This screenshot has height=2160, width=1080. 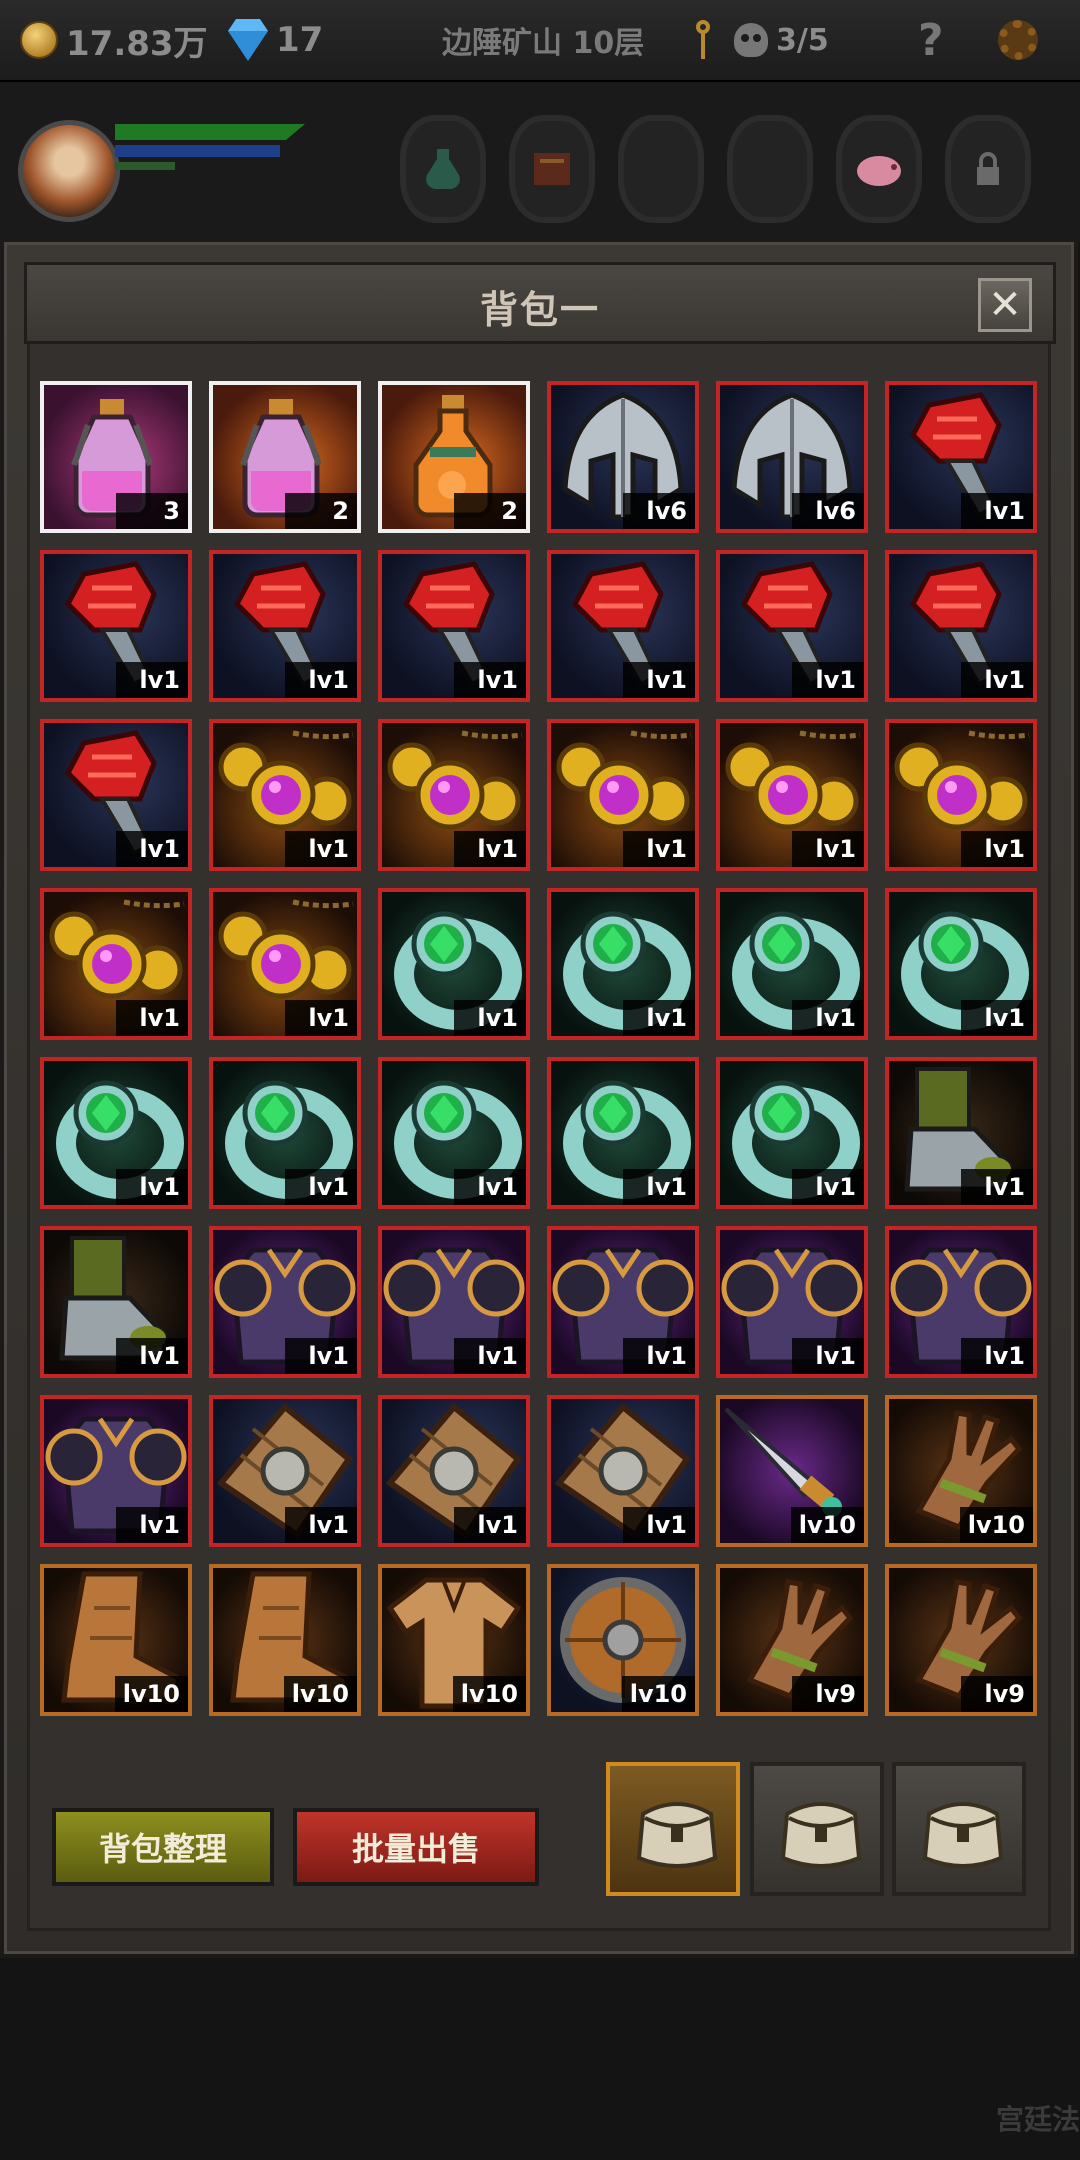 I want to click on lock-icon, so click(x=988, y=168).